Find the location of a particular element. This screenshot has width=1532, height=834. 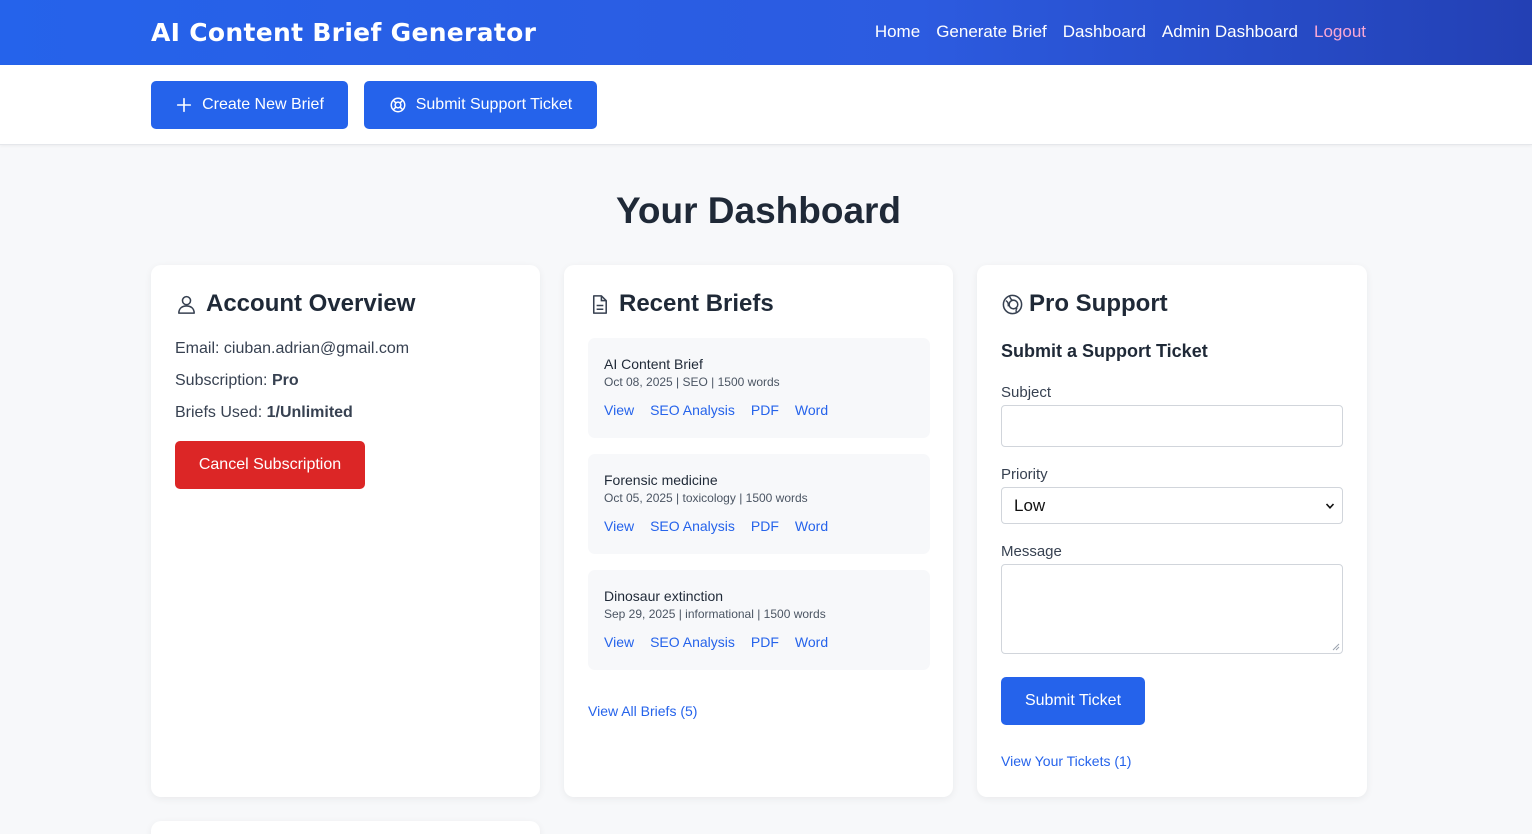

brief-title: Forensic medicine is located at coordinates (661, 480).